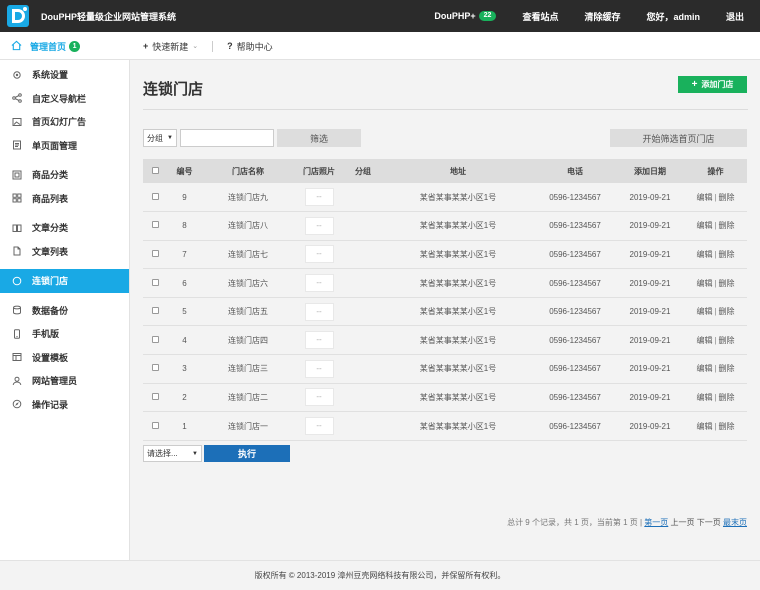 This screenshot has width=760, height=590. I want to click on menu-divider, so click(213, 46).